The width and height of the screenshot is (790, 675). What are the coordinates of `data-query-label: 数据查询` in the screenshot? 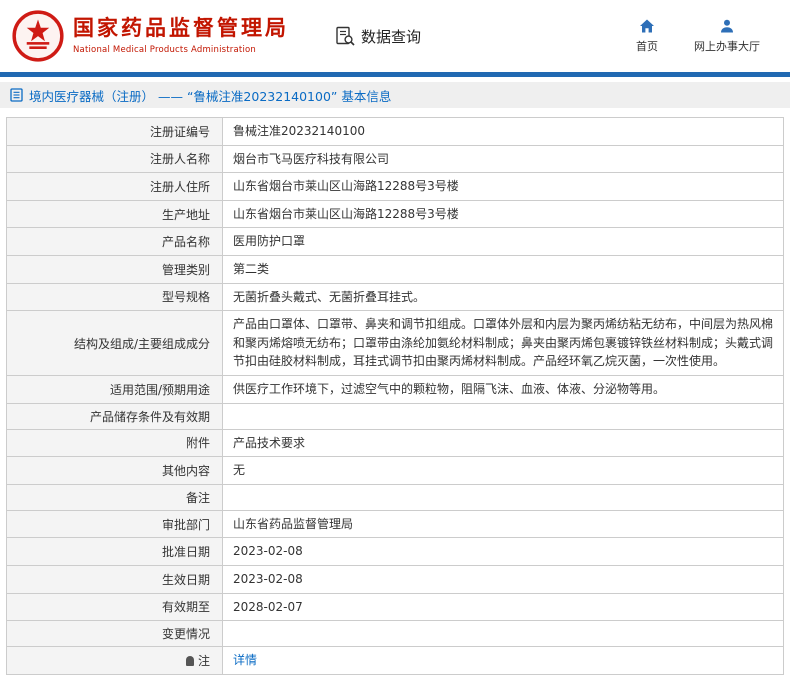 It's located at (391, 36).